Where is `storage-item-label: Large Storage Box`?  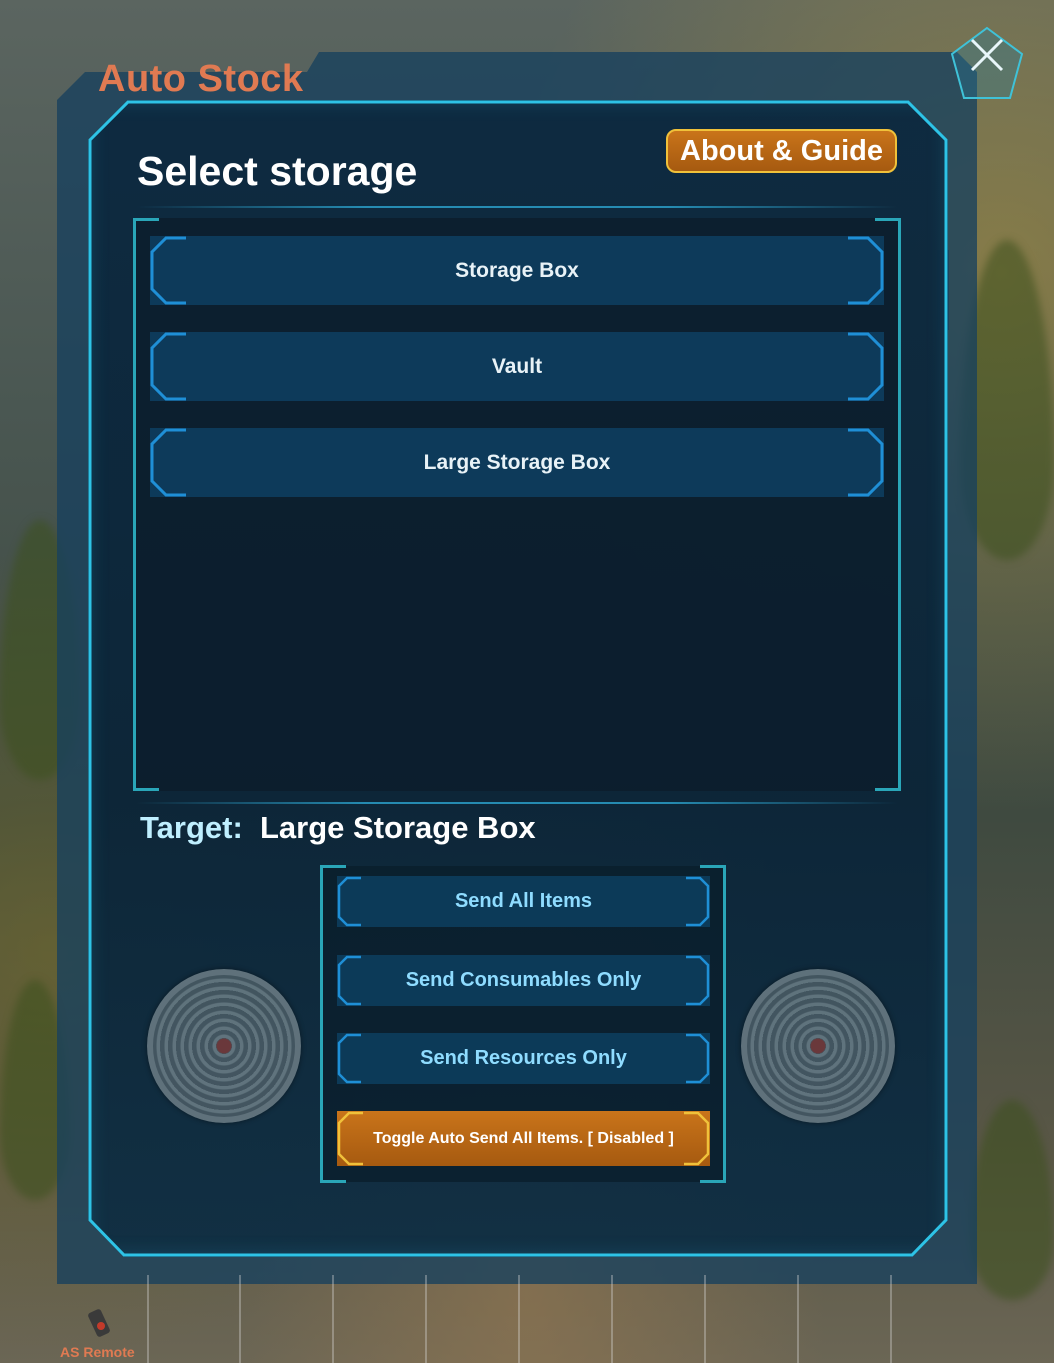
storage-item-label: Large Storage Box is located at coordinates (517, 462).